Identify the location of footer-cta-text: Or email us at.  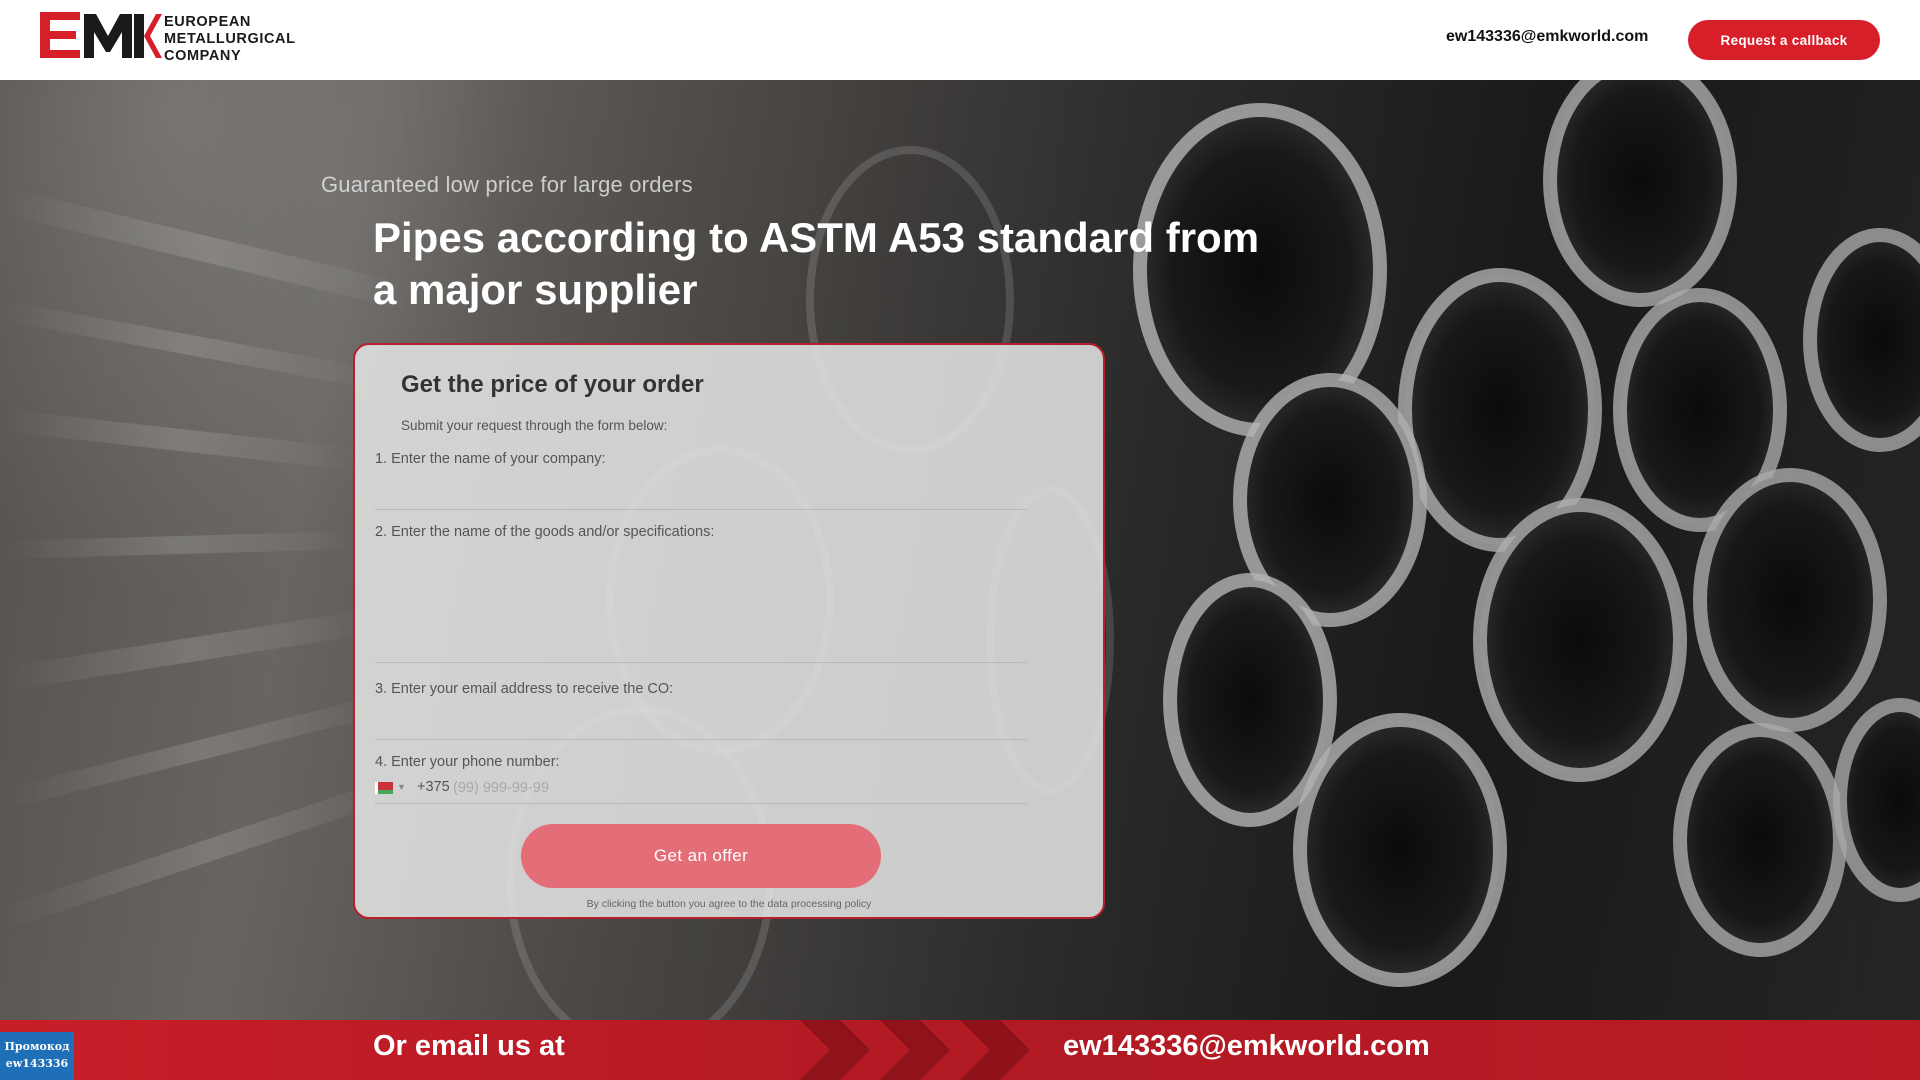
(469, 1046).